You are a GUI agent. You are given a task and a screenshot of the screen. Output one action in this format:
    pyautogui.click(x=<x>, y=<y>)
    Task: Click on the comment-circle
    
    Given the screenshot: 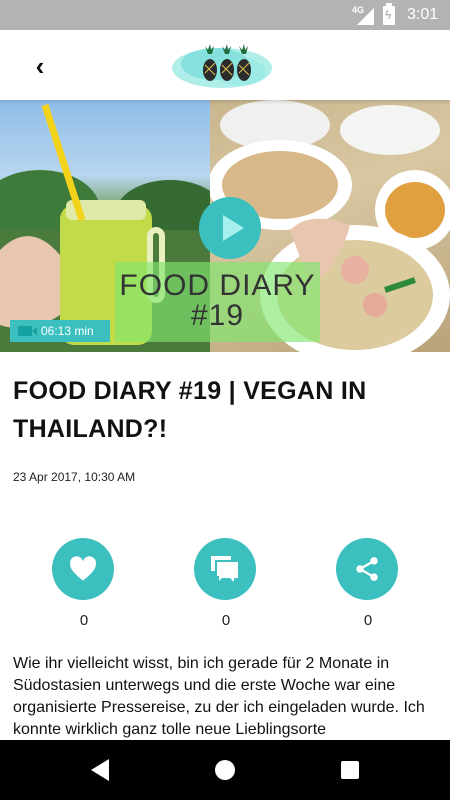 What is the action you would take?
    pyautogui.click(x=225, y=569)
    